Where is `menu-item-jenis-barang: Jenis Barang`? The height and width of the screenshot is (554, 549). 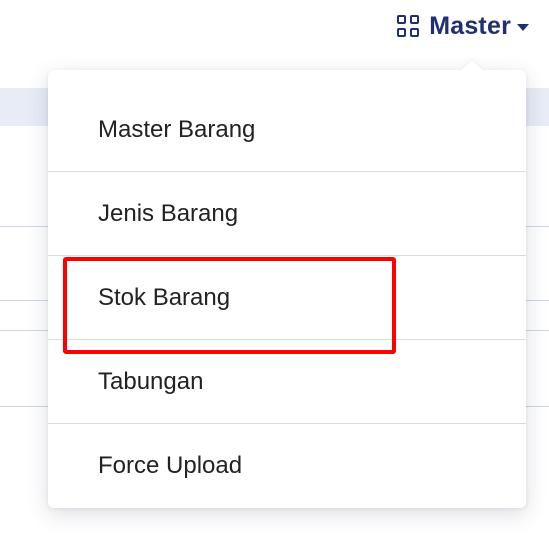
menu-item-jenis-barang: Jenis Barang is located at coordinates (287, 214).